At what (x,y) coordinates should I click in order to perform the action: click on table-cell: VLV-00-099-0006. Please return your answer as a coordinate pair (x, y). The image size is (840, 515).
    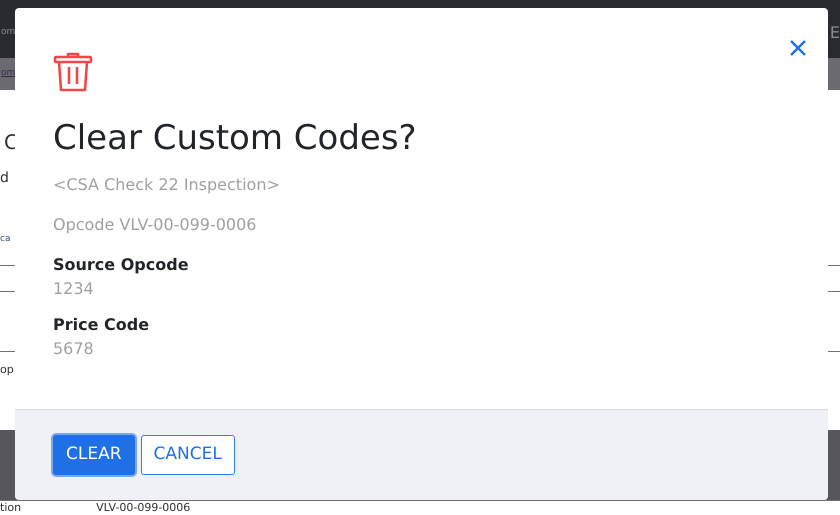
    Looking at the image, I should click on (143, 507).